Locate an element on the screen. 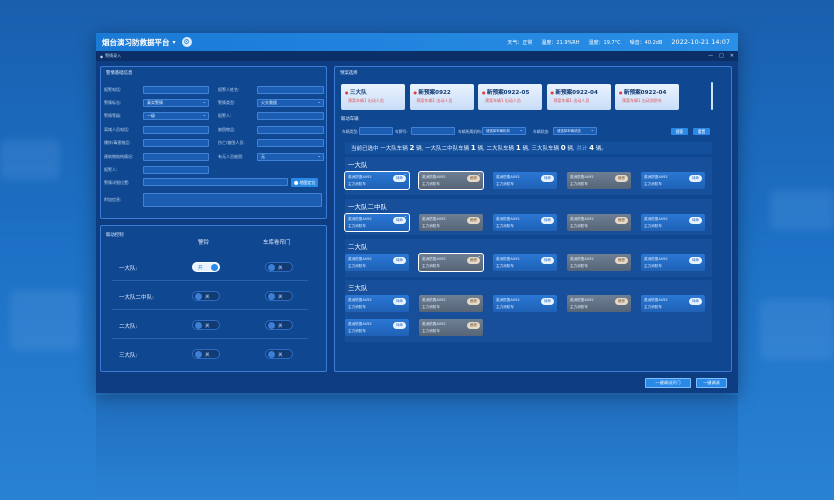 The image size is (834, 500). summary-count-2: 1 is located at coordinates (473, 148).